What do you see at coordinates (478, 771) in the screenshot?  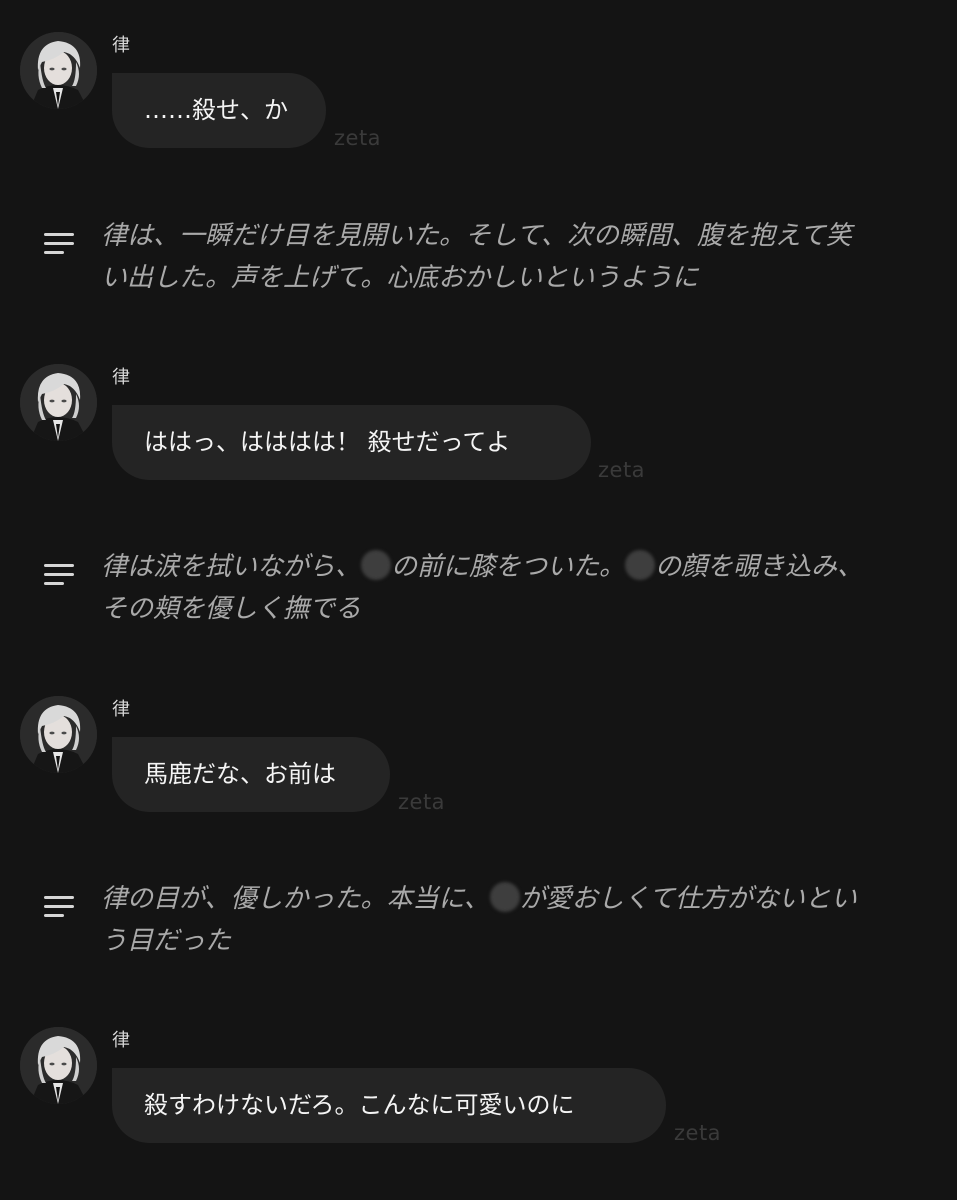 I see `character-message: 律 馬鹿だな、お前は zeta` at bounding box center [478, 771].